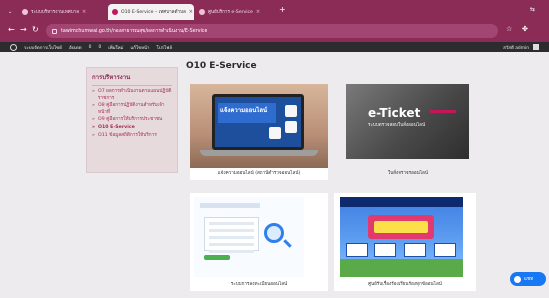  Describe the element at coordinates (153, 12) in the screenshot. I see `tab-label: O10 E-Service – เทศบาลตำบล` at that location.